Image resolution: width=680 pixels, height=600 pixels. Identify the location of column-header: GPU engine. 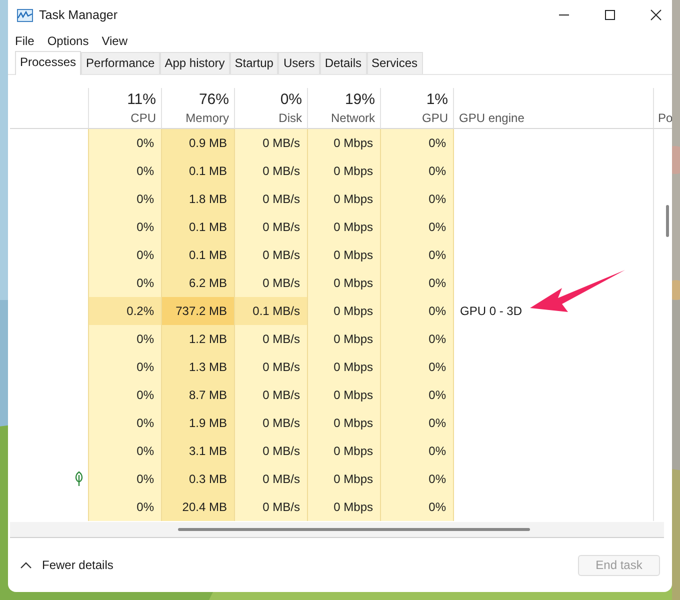
(553, 118).